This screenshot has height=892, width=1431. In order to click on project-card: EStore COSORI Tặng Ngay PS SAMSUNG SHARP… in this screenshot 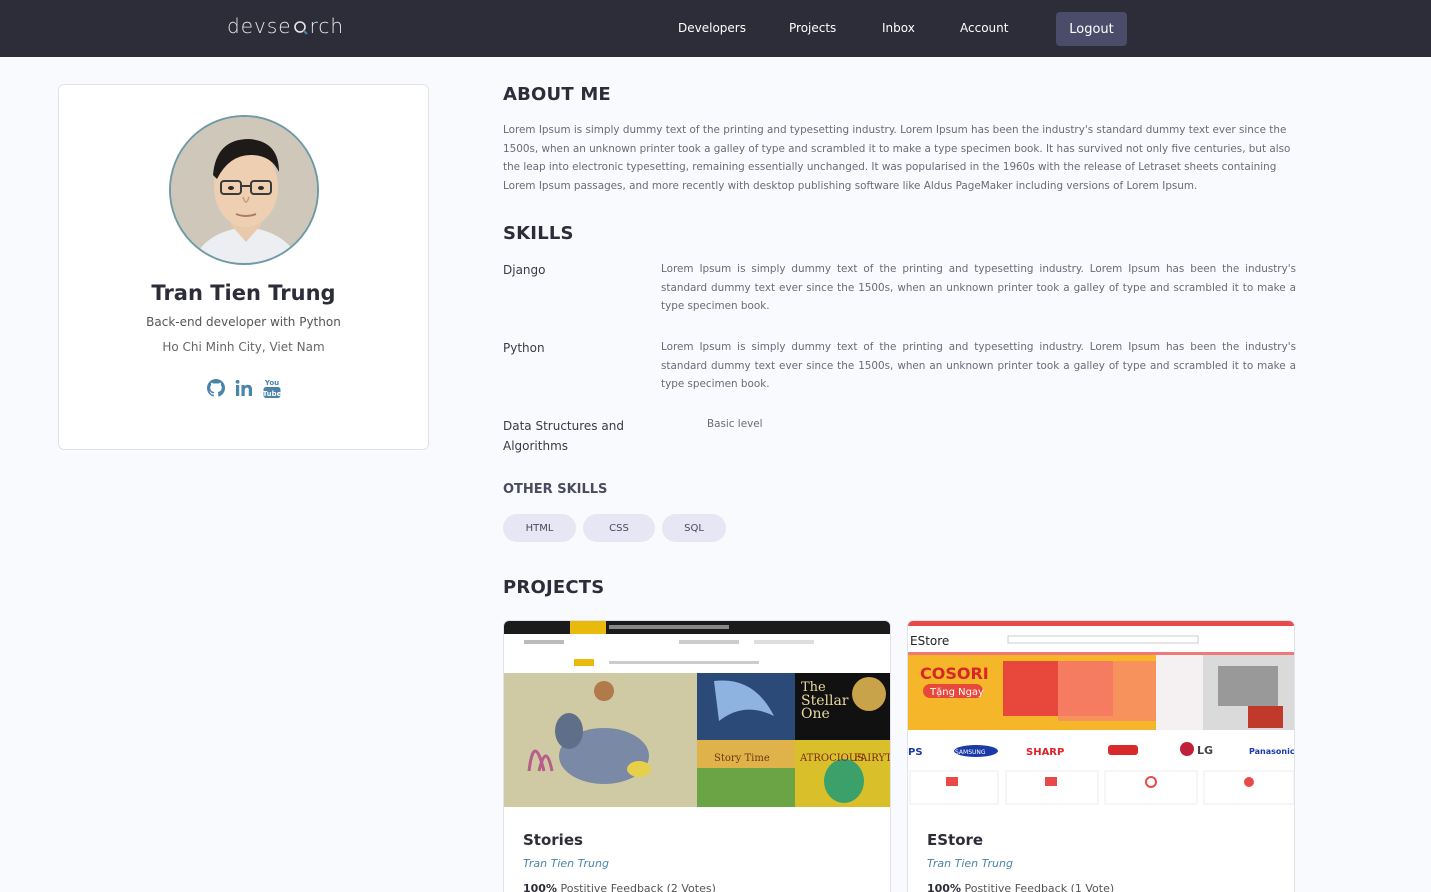, I will do `click(1101, 756)`.